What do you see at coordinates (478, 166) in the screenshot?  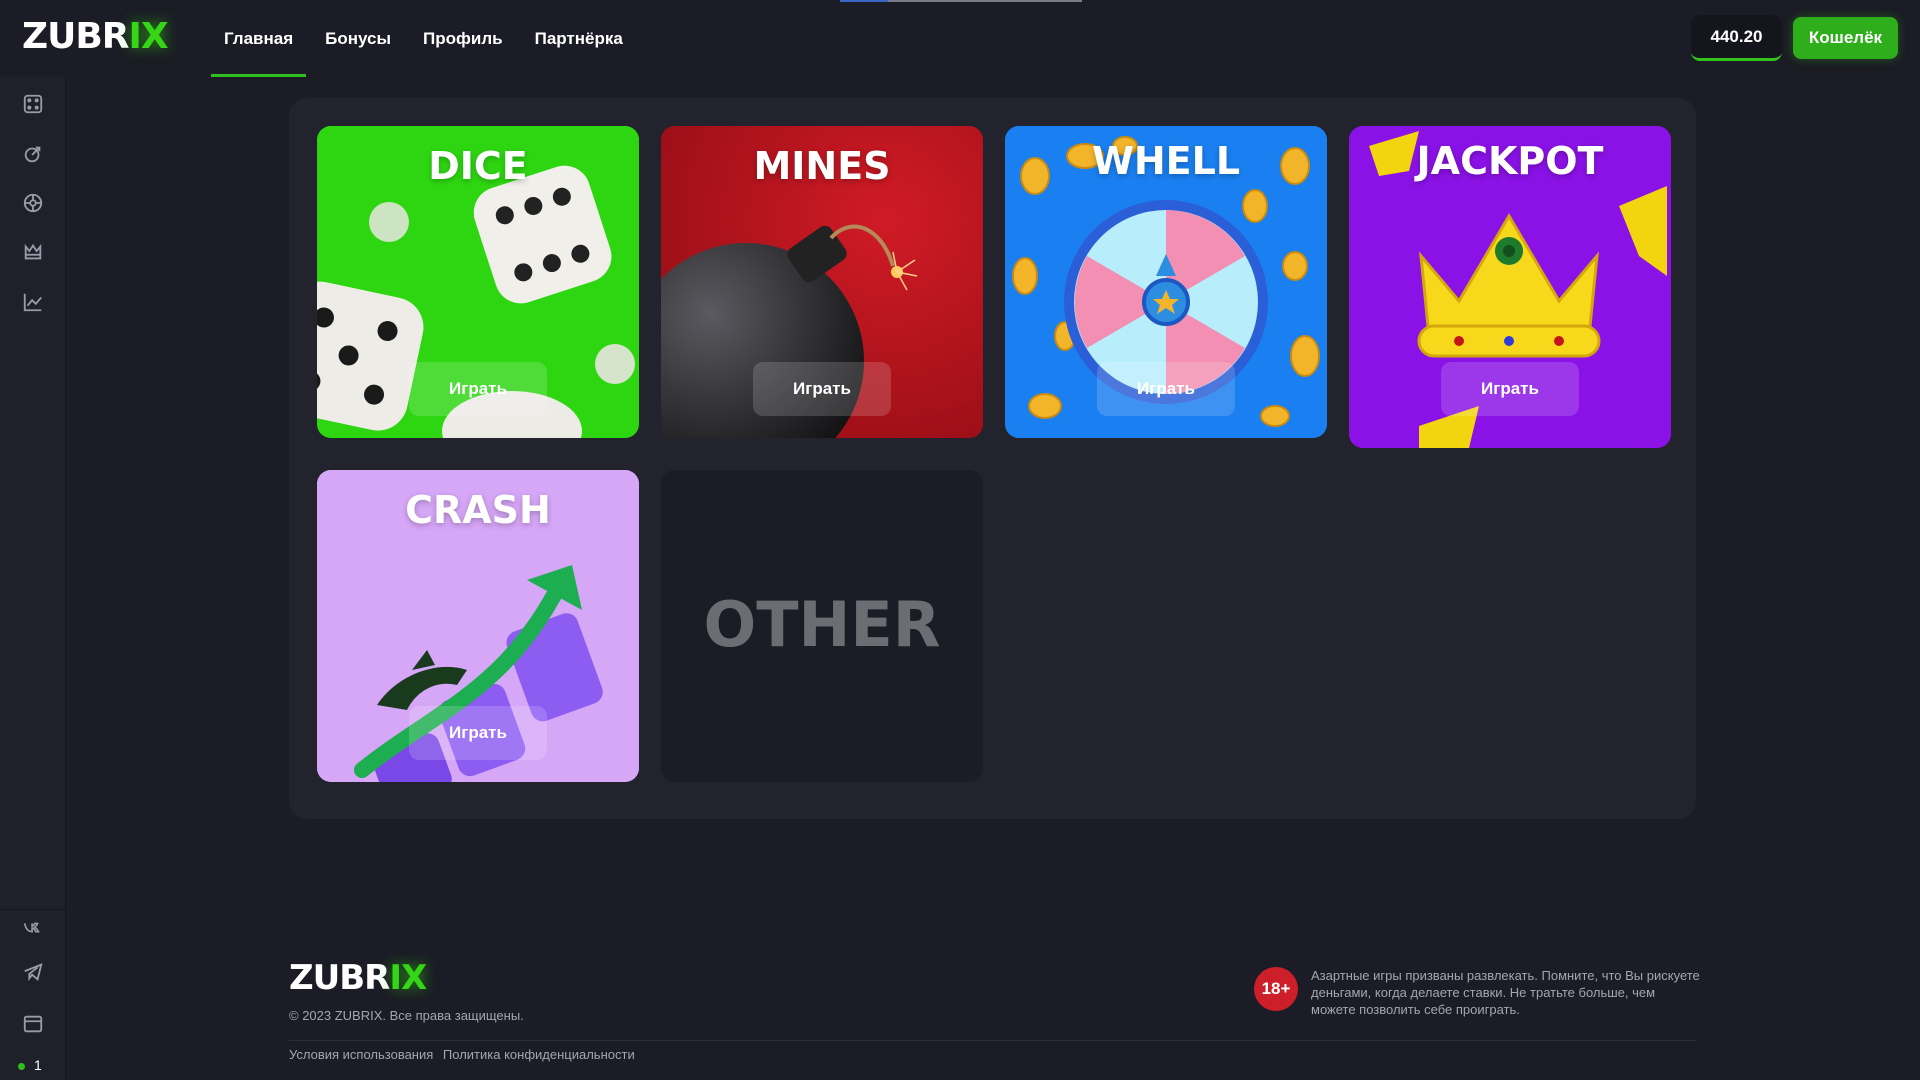 I see `game-title: DICE` at bounding box center [478, 166].